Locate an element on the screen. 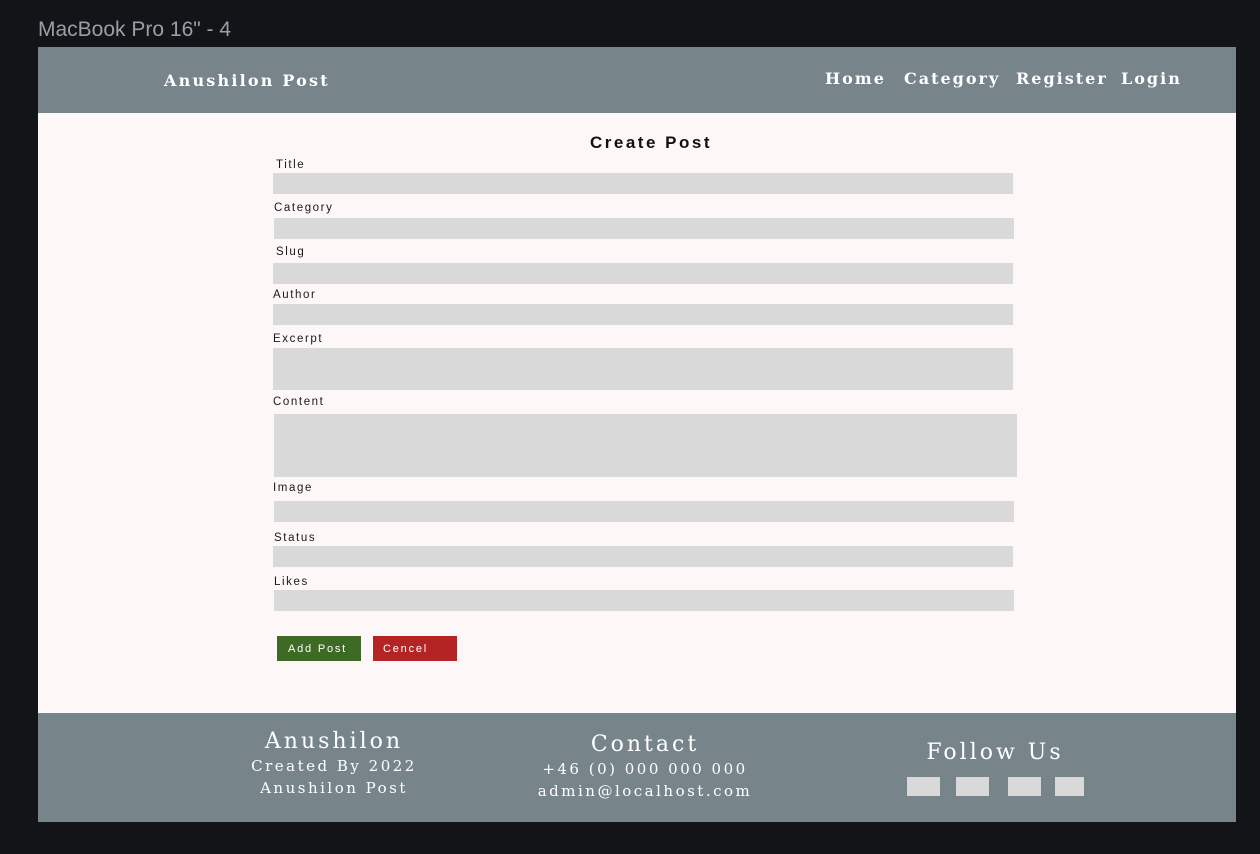 This screenshot has width=1260, height=854. frame-label: MacBook Pro 16" - 4 is located at coordinates (135, 29).